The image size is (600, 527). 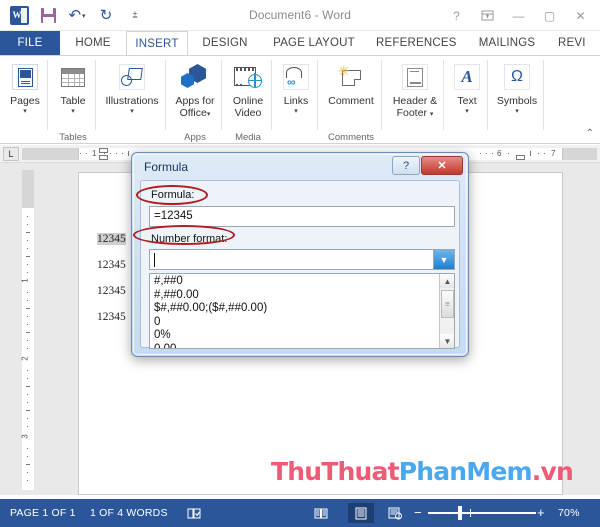 I want to click on number-format-combobox: ▼, so click(x=302, y=259).